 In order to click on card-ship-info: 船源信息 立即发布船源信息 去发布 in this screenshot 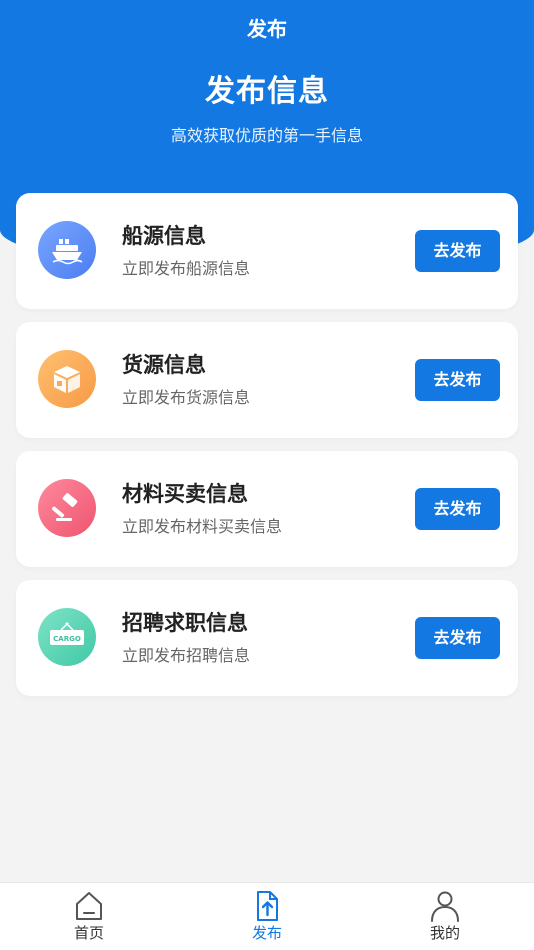, I will do `click(267, 251)`.